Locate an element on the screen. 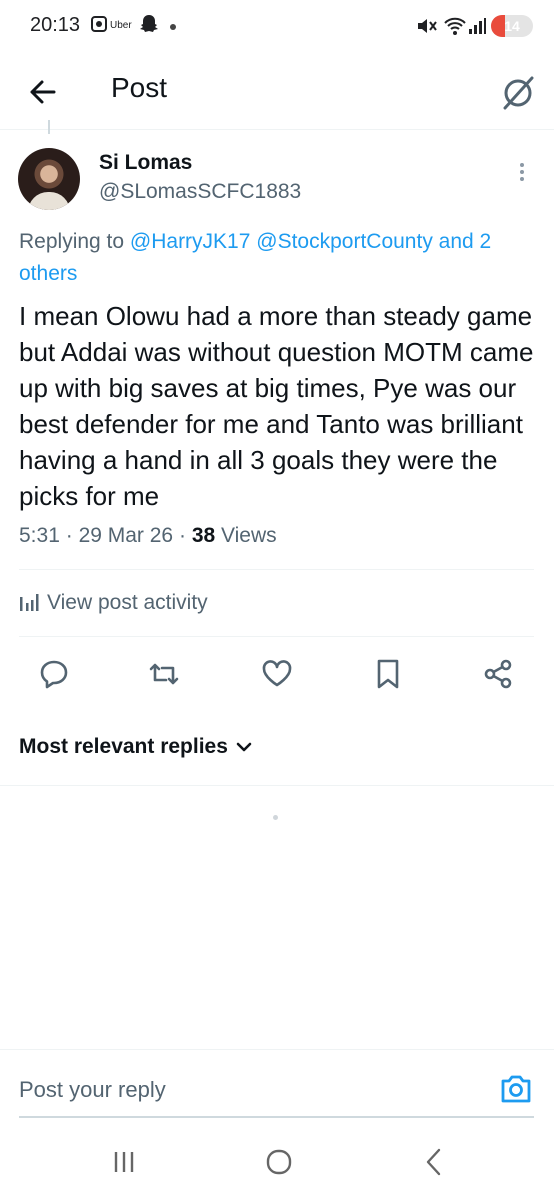 Image resolution: width=554 pixels, height=1200 pixels. top-bar: Post is located at coordinates (277, 93).